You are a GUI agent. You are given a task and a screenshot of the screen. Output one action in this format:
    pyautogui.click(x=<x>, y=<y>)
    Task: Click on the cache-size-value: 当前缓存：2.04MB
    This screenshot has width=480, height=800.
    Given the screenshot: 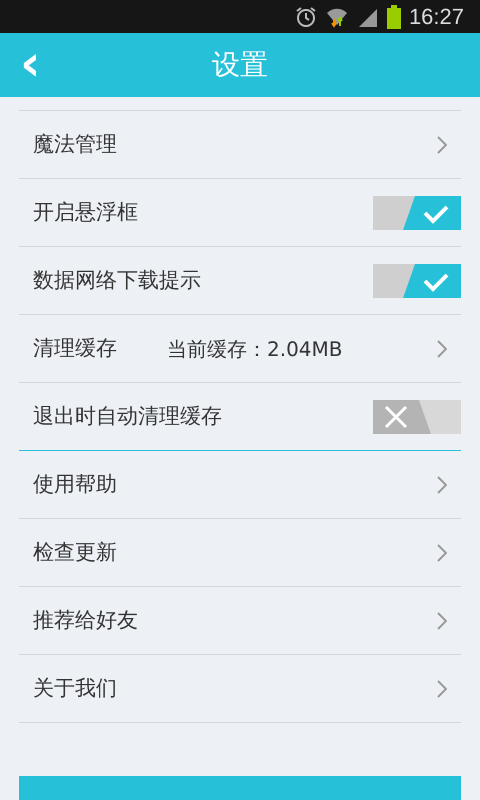 What is the action you would take?
    pyautogui.click(x=255, y=349)
    